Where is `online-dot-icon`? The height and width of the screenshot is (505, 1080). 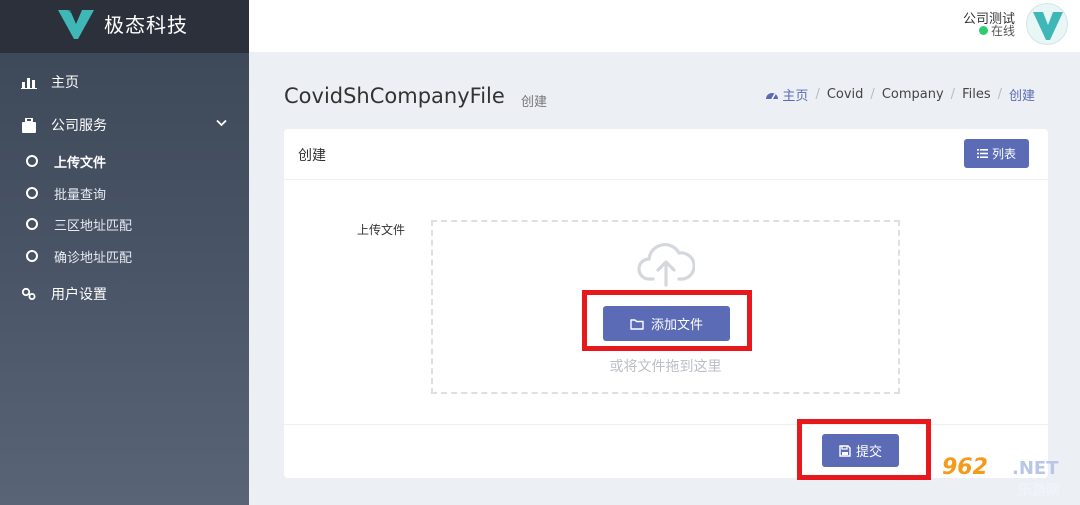
online-dot-icon is located at coordinates (983, 30).